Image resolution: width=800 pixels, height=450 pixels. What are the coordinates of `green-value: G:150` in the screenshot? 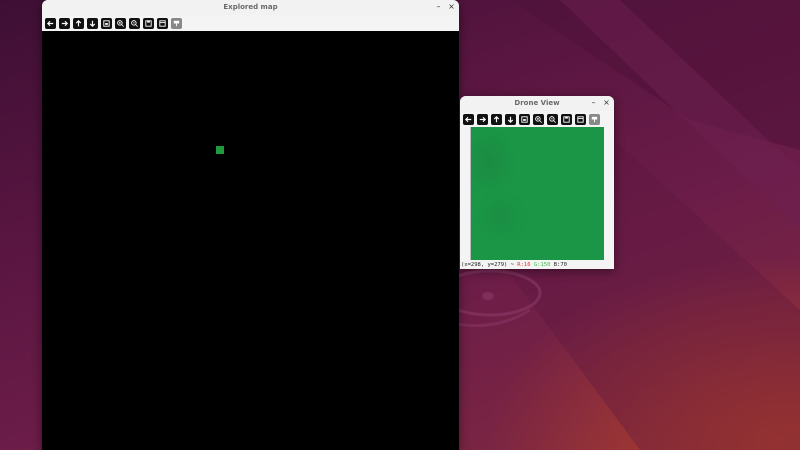 It's located at (542, 265).